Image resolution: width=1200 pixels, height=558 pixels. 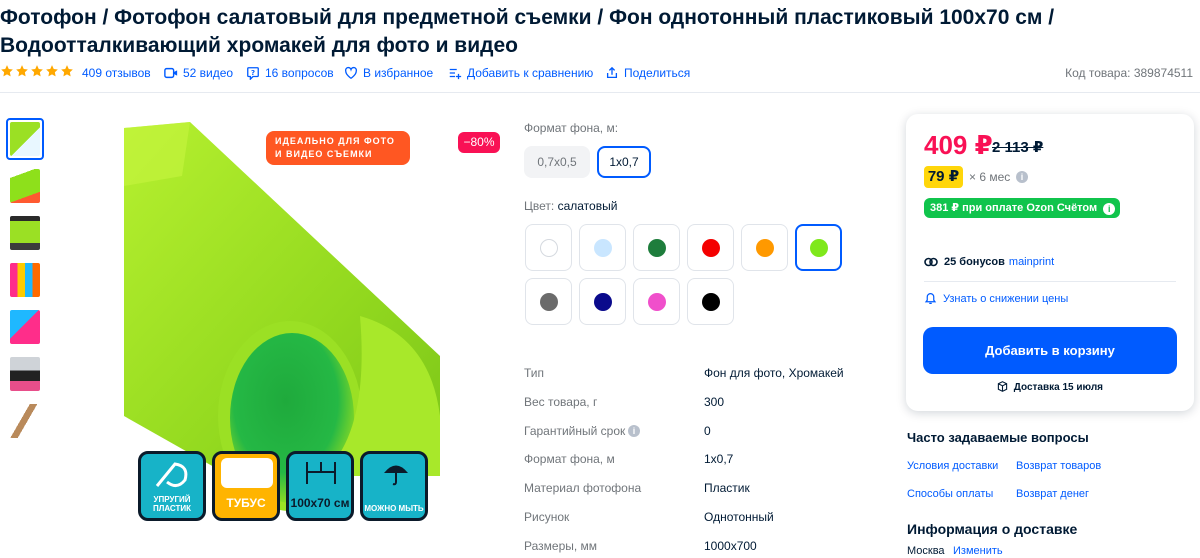 What do you see at coordinates (479, 142) in the screenshot?
I see `discount-badge: −80%` at bounding box center [479, 142].